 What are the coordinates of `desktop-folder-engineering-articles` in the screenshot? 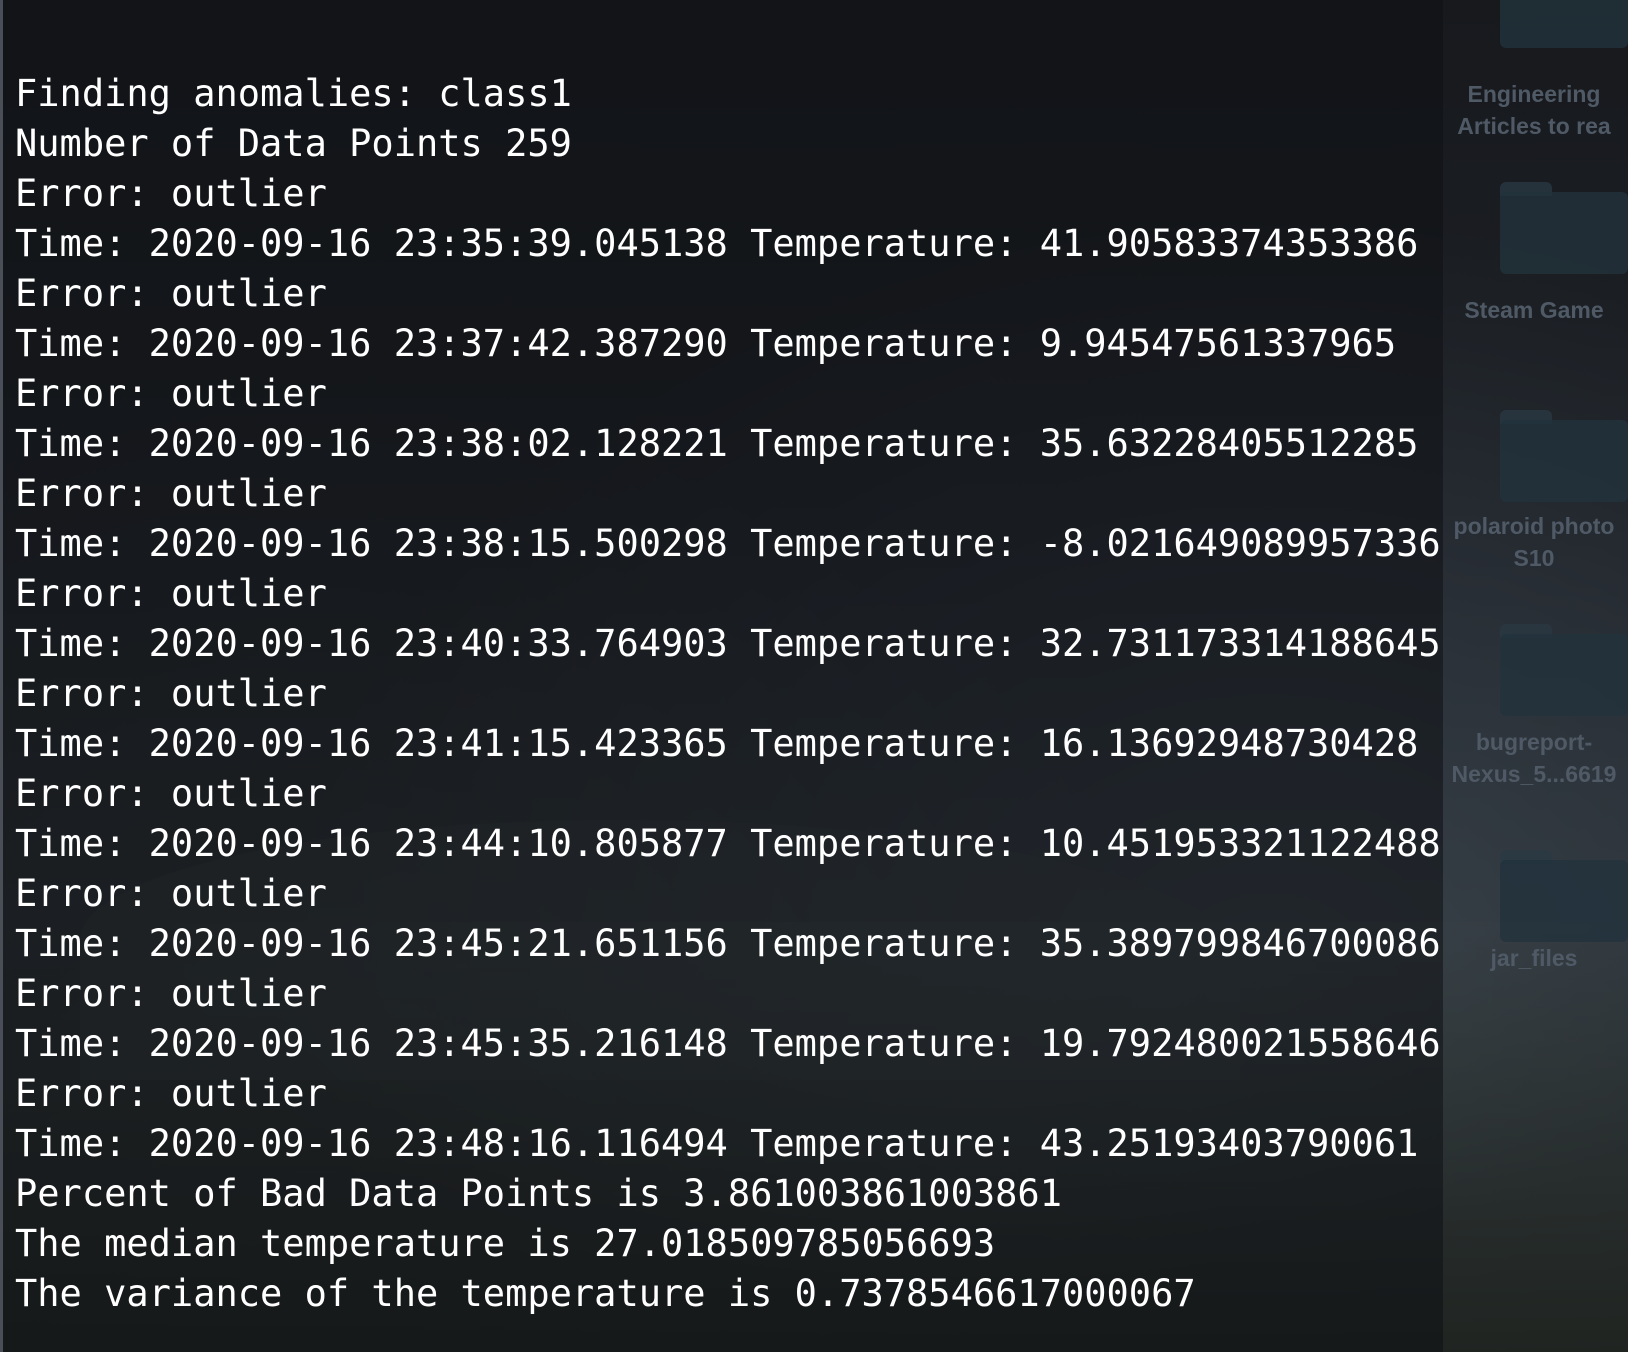 It's located at (1564, 24).